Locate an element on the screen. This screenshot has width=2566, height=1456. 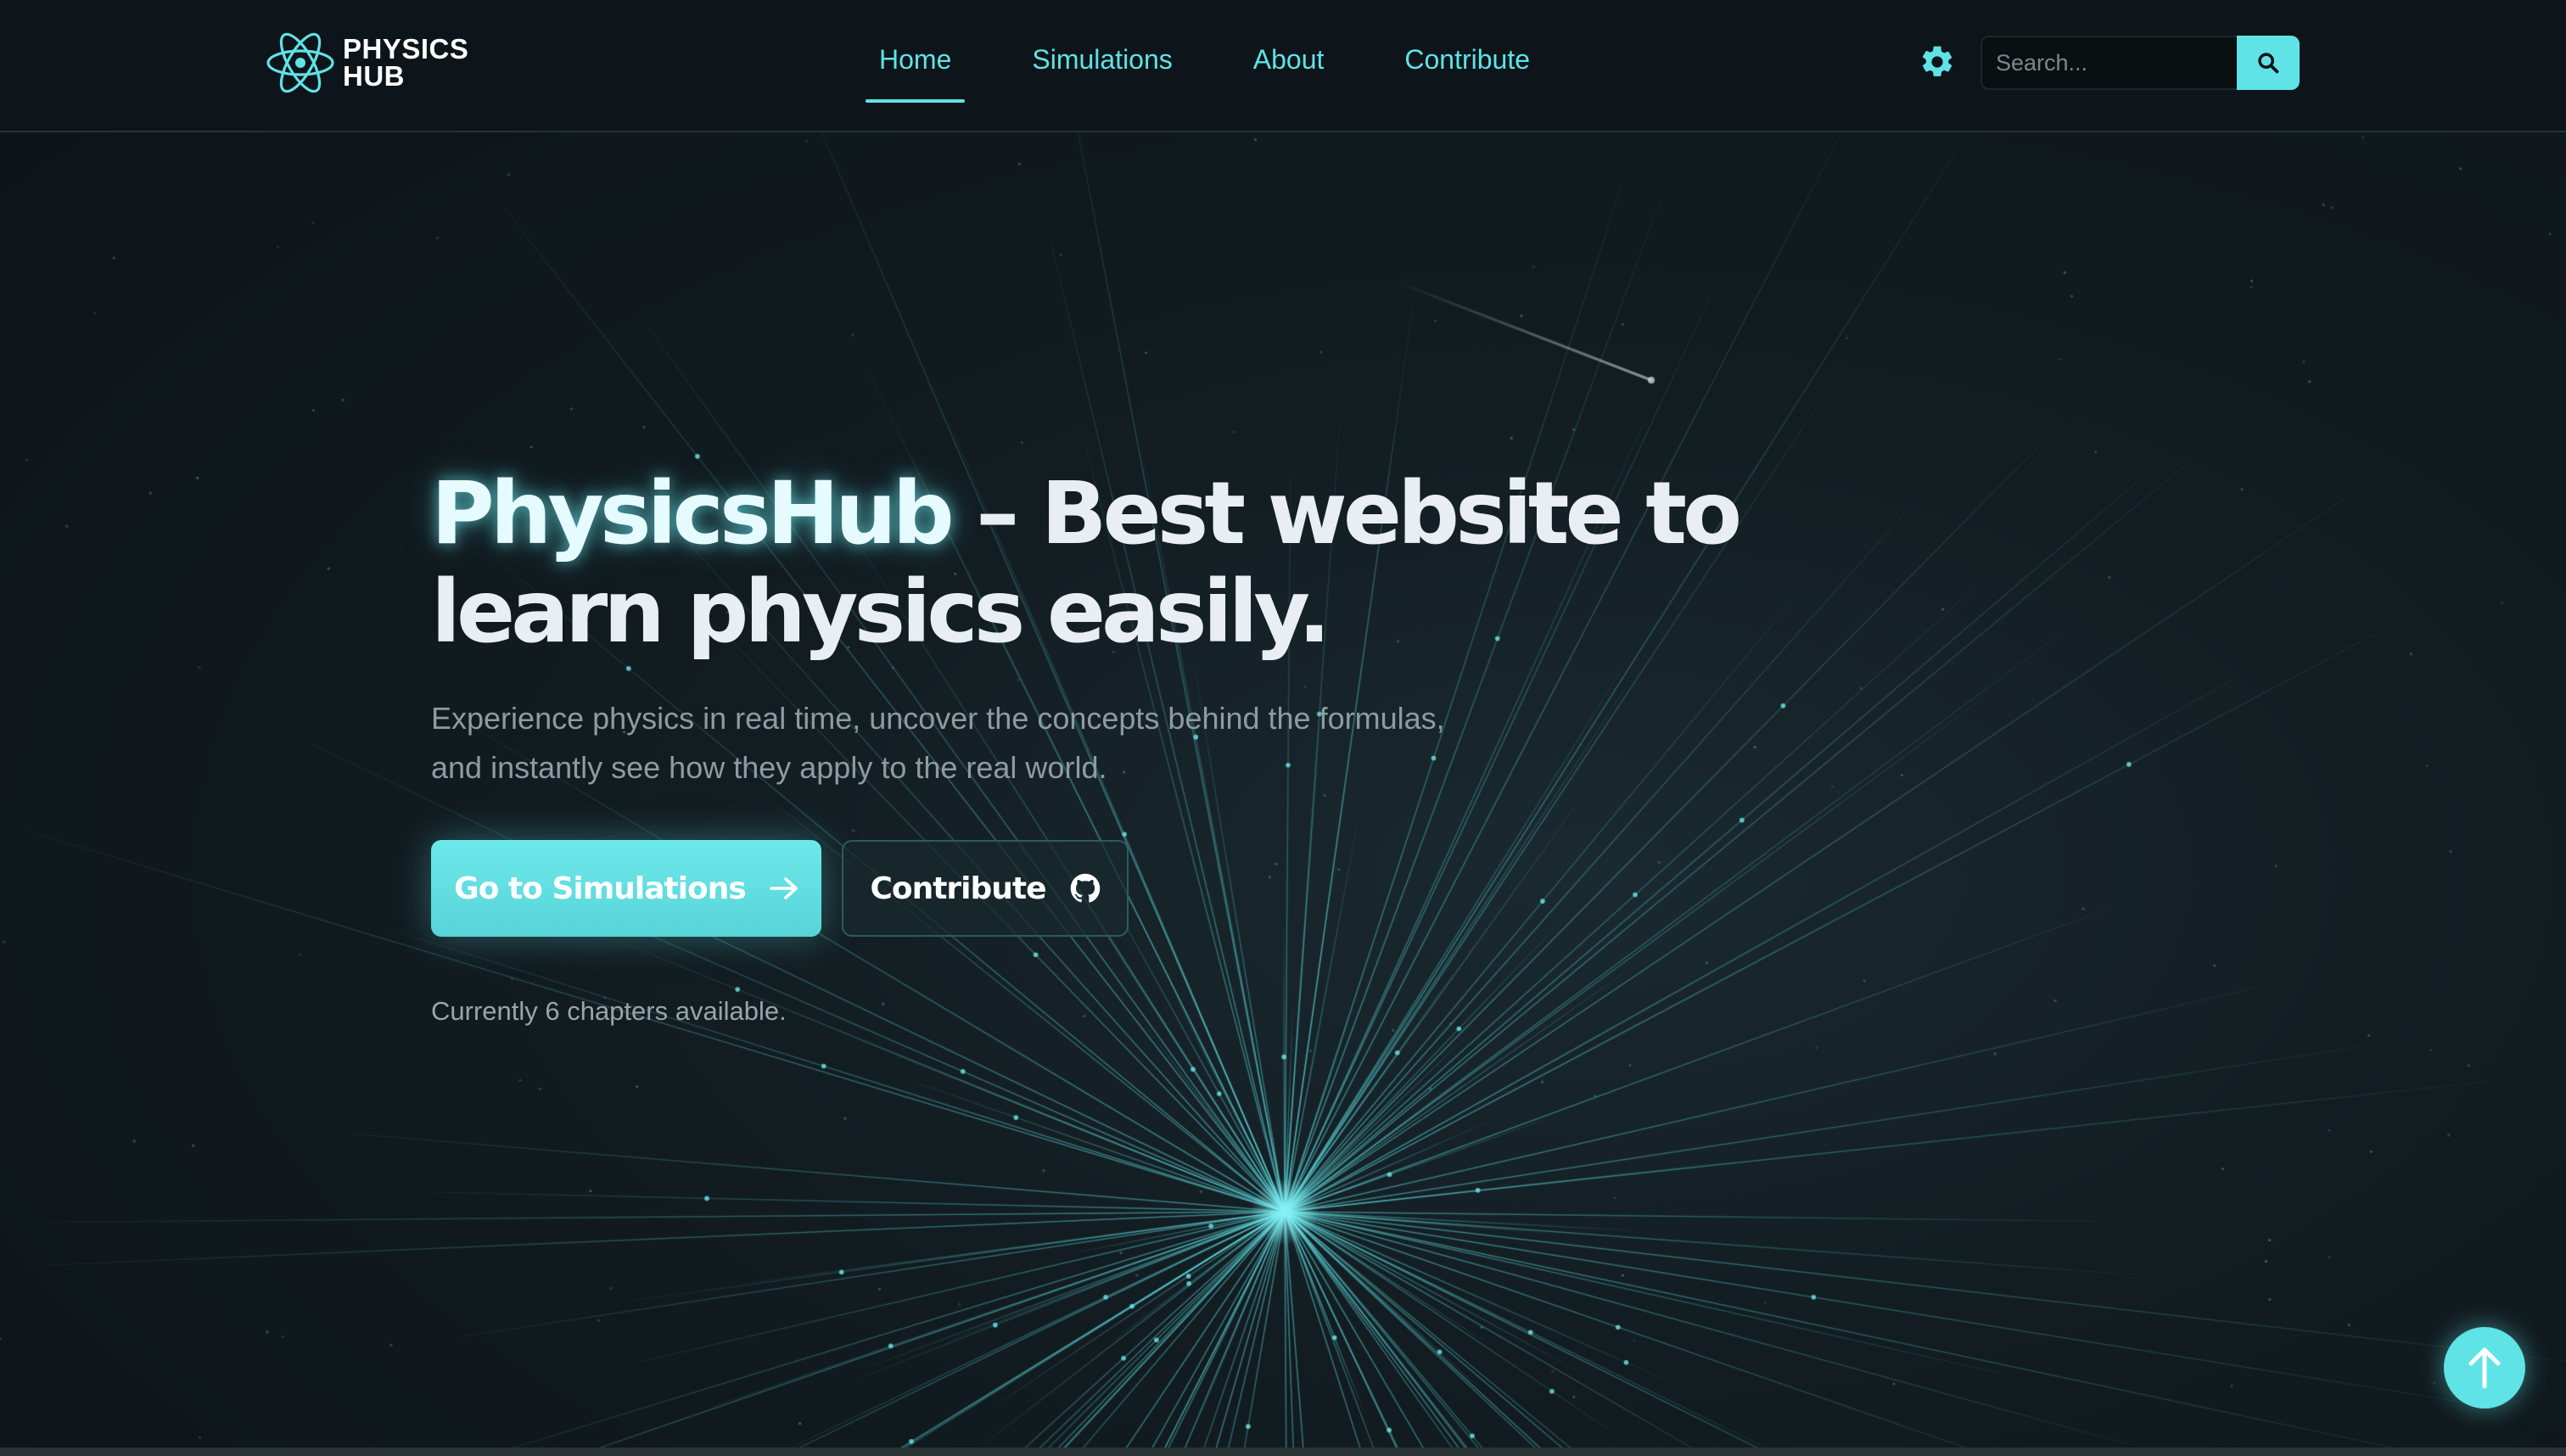
search-input is located at coordinates (2109, 63).